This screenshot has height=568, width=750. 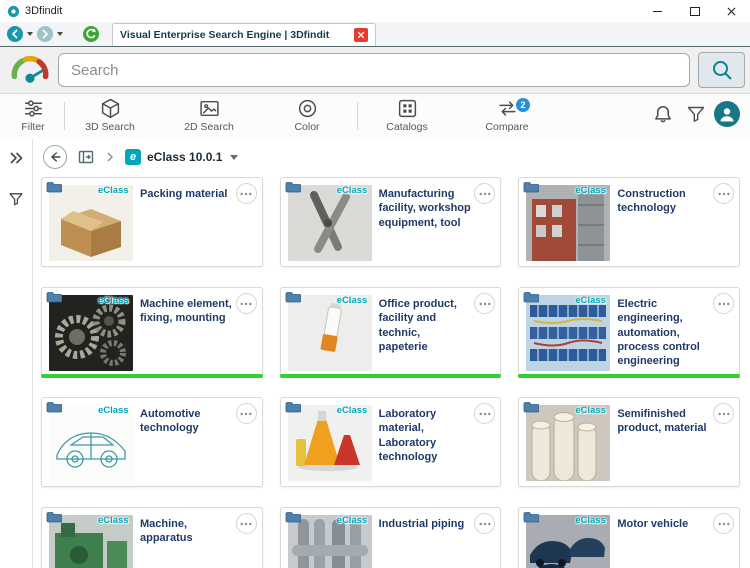 I want to click on toolbar-catalogs: Catalogs, so click(x=407, y=115).